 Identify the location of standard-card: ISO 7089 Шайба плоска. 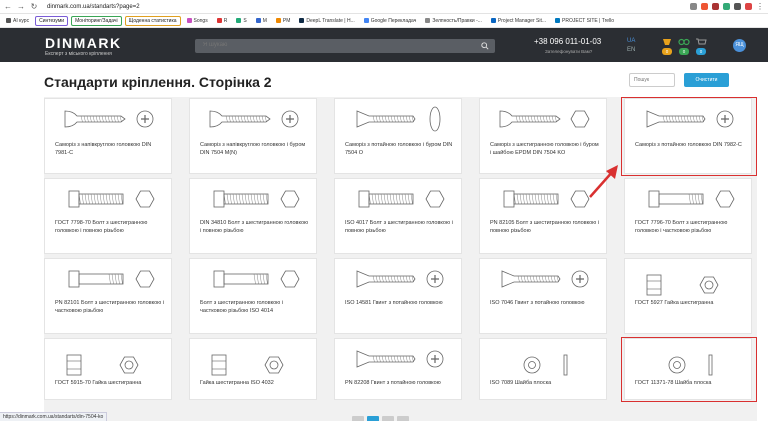
(543, 369).